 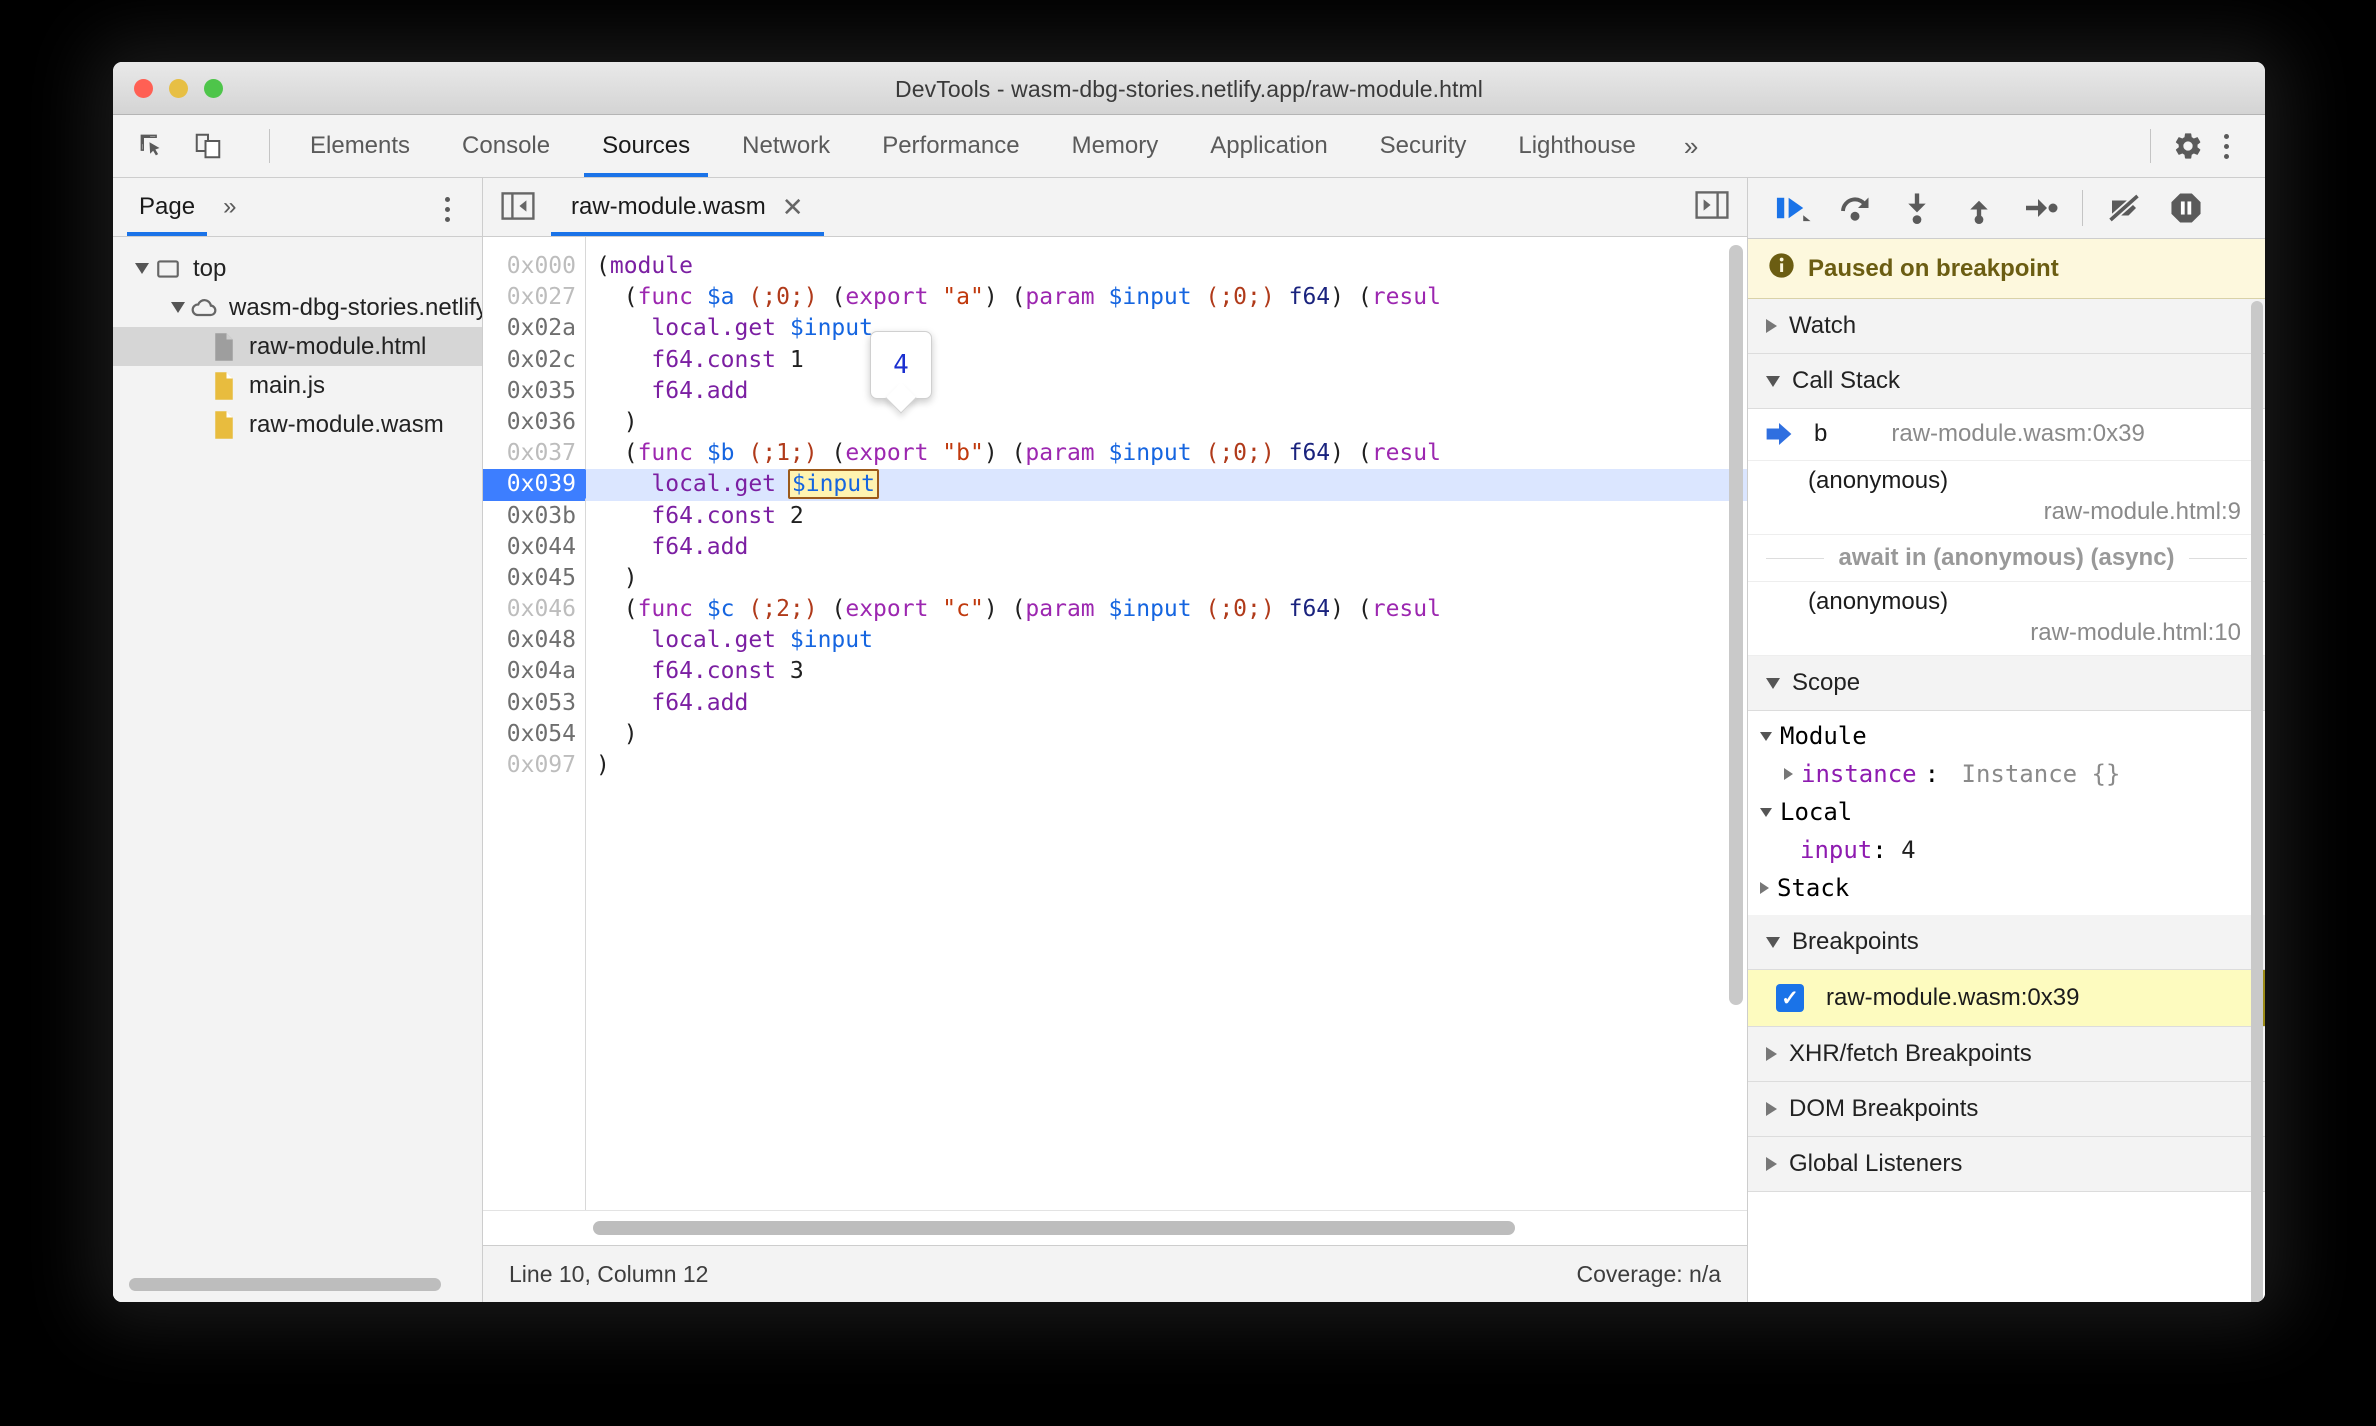 What do you see at coordinates (534, 266) in the screenshot?
I see `gutter-address: 0x000` at bounding box center [534, 266].